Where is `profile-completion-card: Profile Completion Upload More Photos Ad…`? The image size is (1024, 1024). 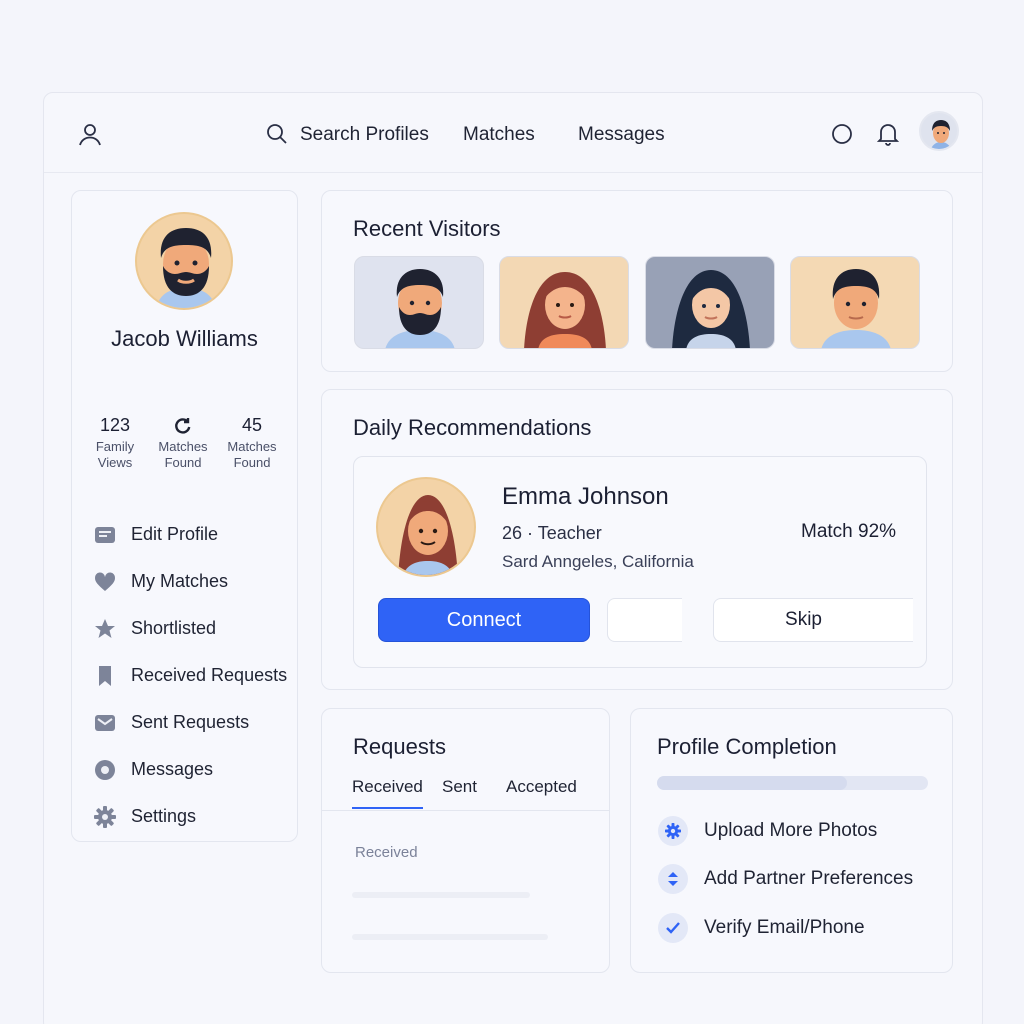
profile-completion-card: Profile Completion Upload More Photos Ad… is located at coordinates (791, 840).